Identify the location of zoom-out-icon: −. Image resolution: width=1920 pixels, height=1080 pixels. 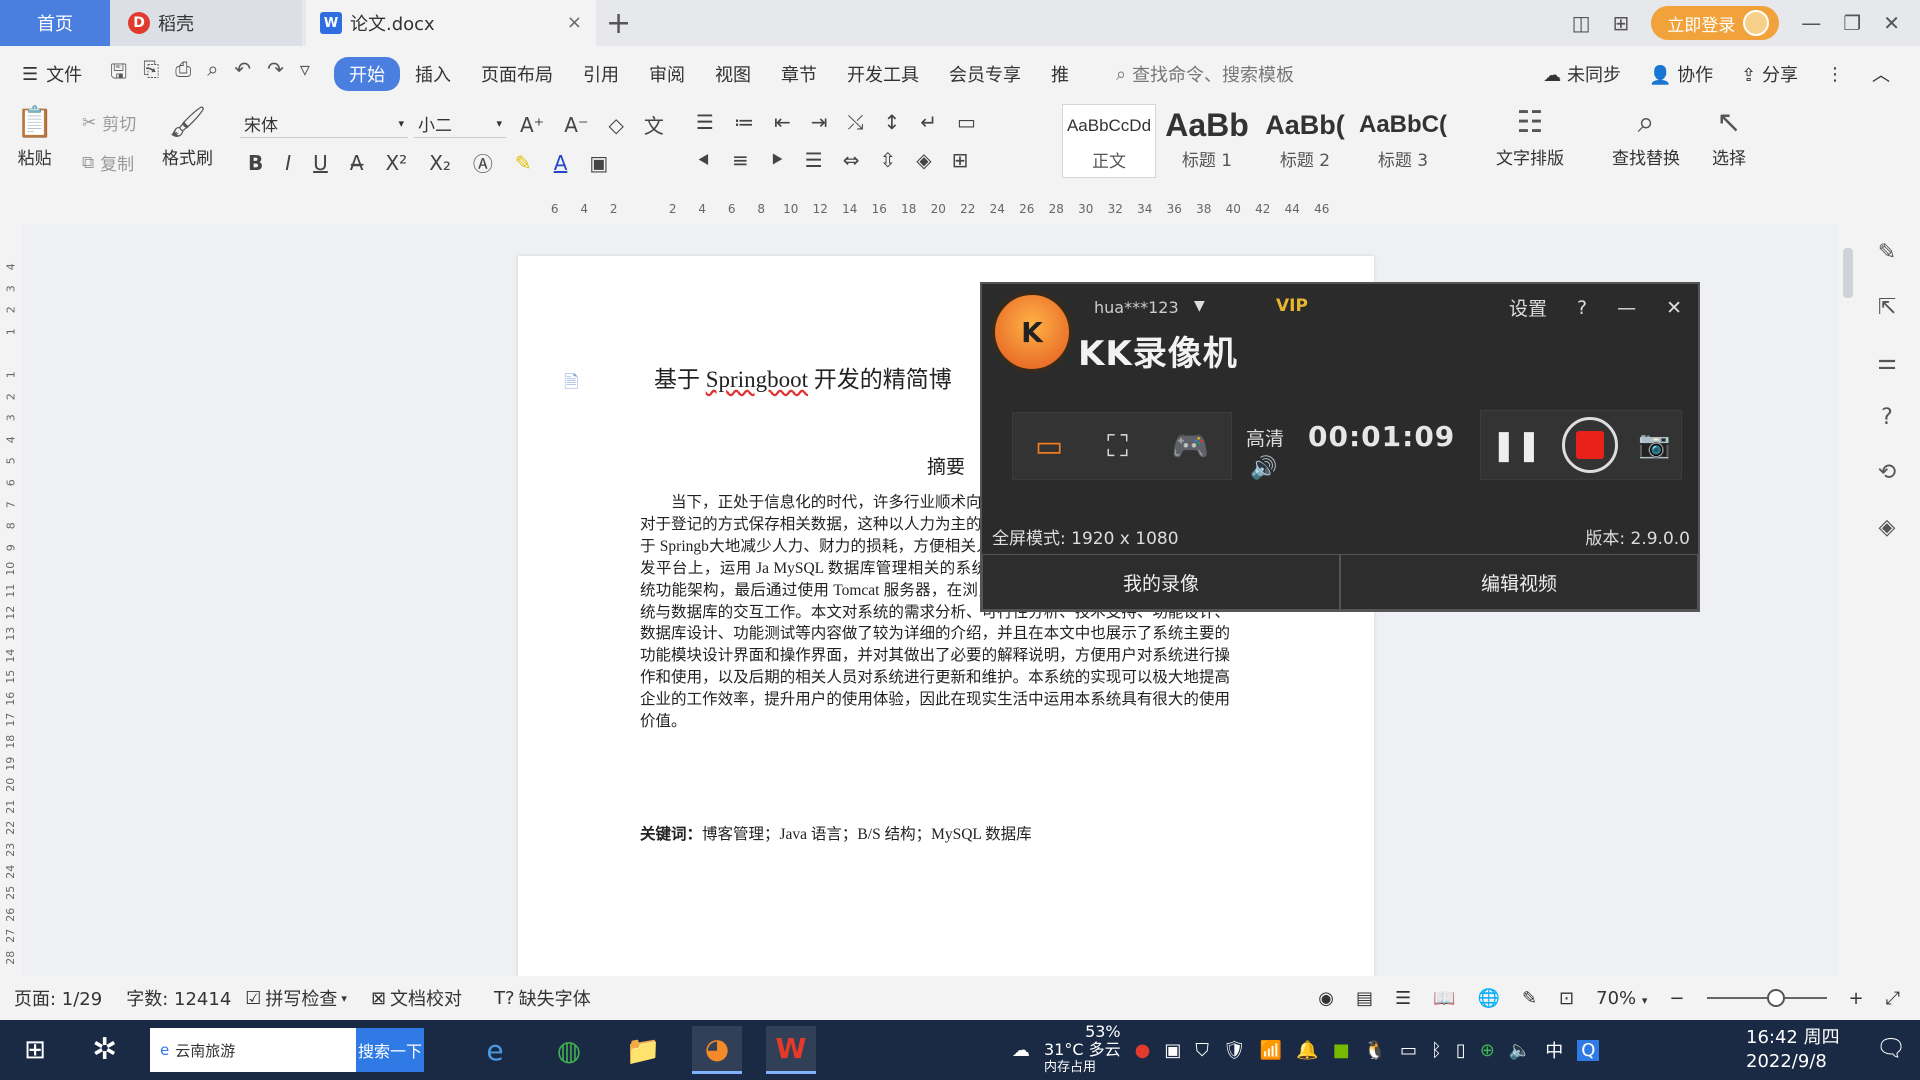
(1676, 998).